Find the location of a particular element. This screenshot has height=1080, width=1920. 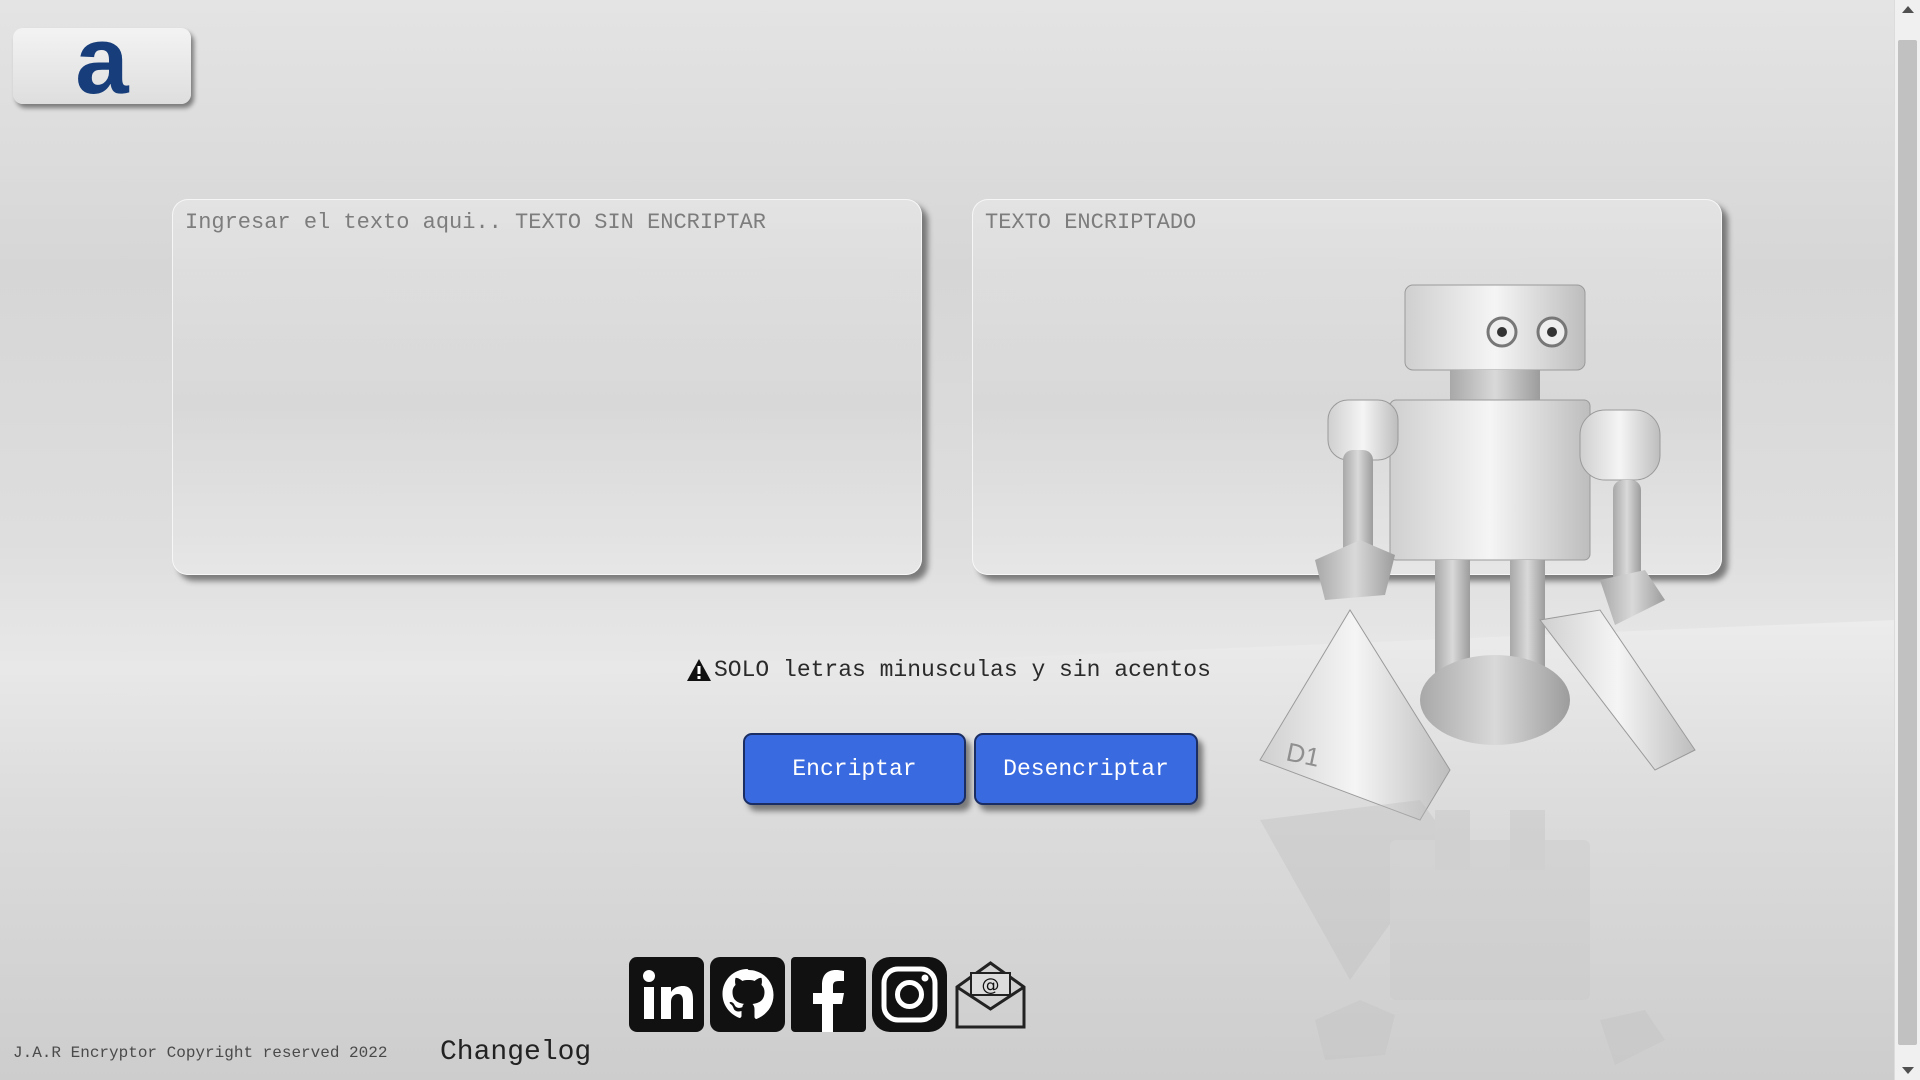

logo-a-icon: a is located at coordinates (102, 60).